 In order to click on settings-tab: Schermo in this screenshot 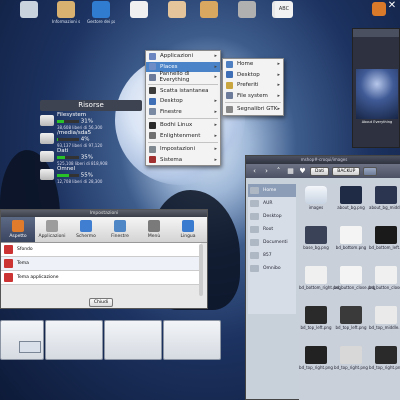, I will do `click(86, 229)`.